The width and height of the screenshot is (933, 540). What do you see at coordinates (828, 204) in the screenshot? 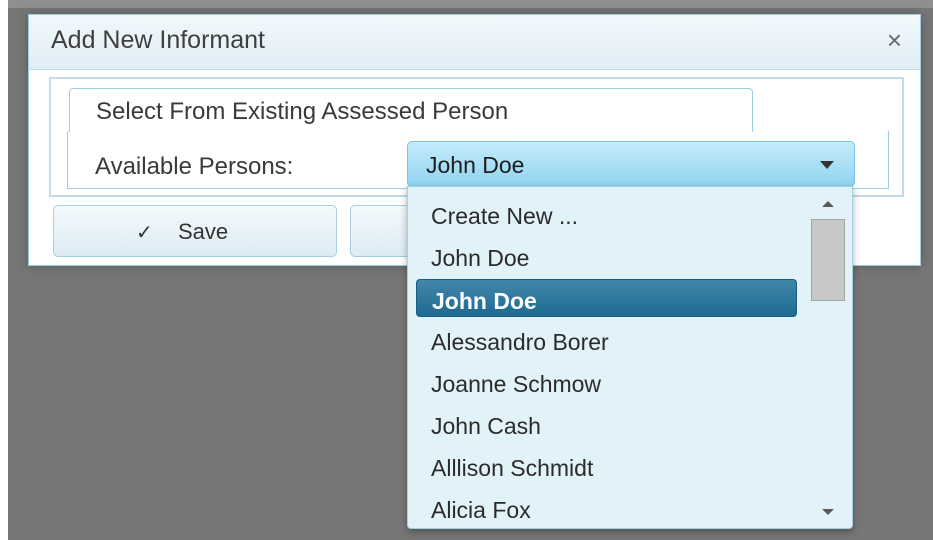
I see `scroll-up-icon` at bounding box center [828, 204].